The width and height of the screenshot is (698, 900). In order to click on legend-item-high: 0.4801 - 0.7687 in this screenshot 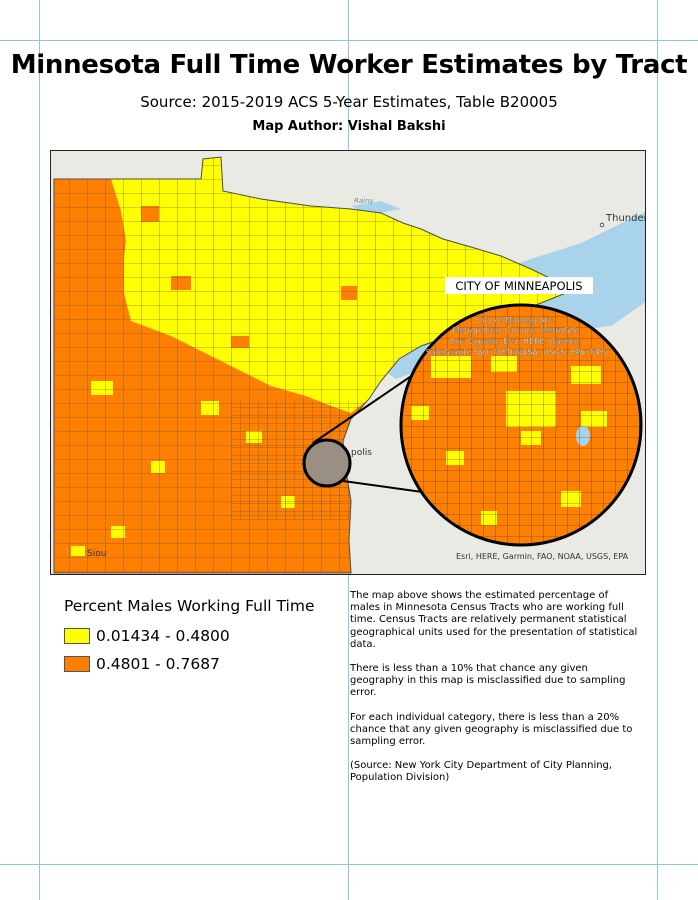, I will do `click(142, 664)`.